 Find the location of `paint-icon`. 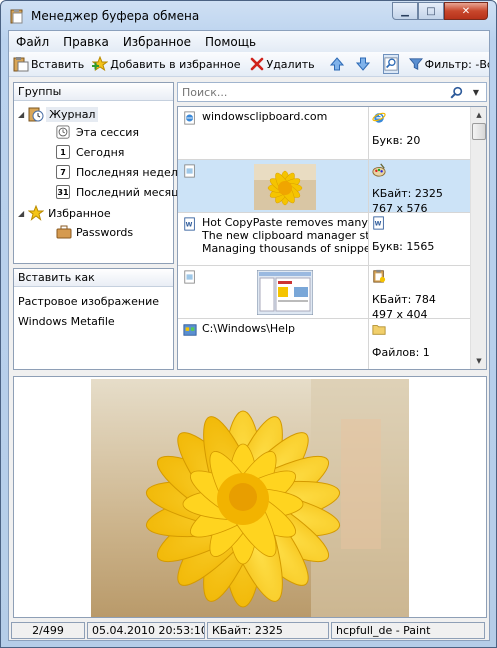

paint-icon is located at coordinates (379, 170).